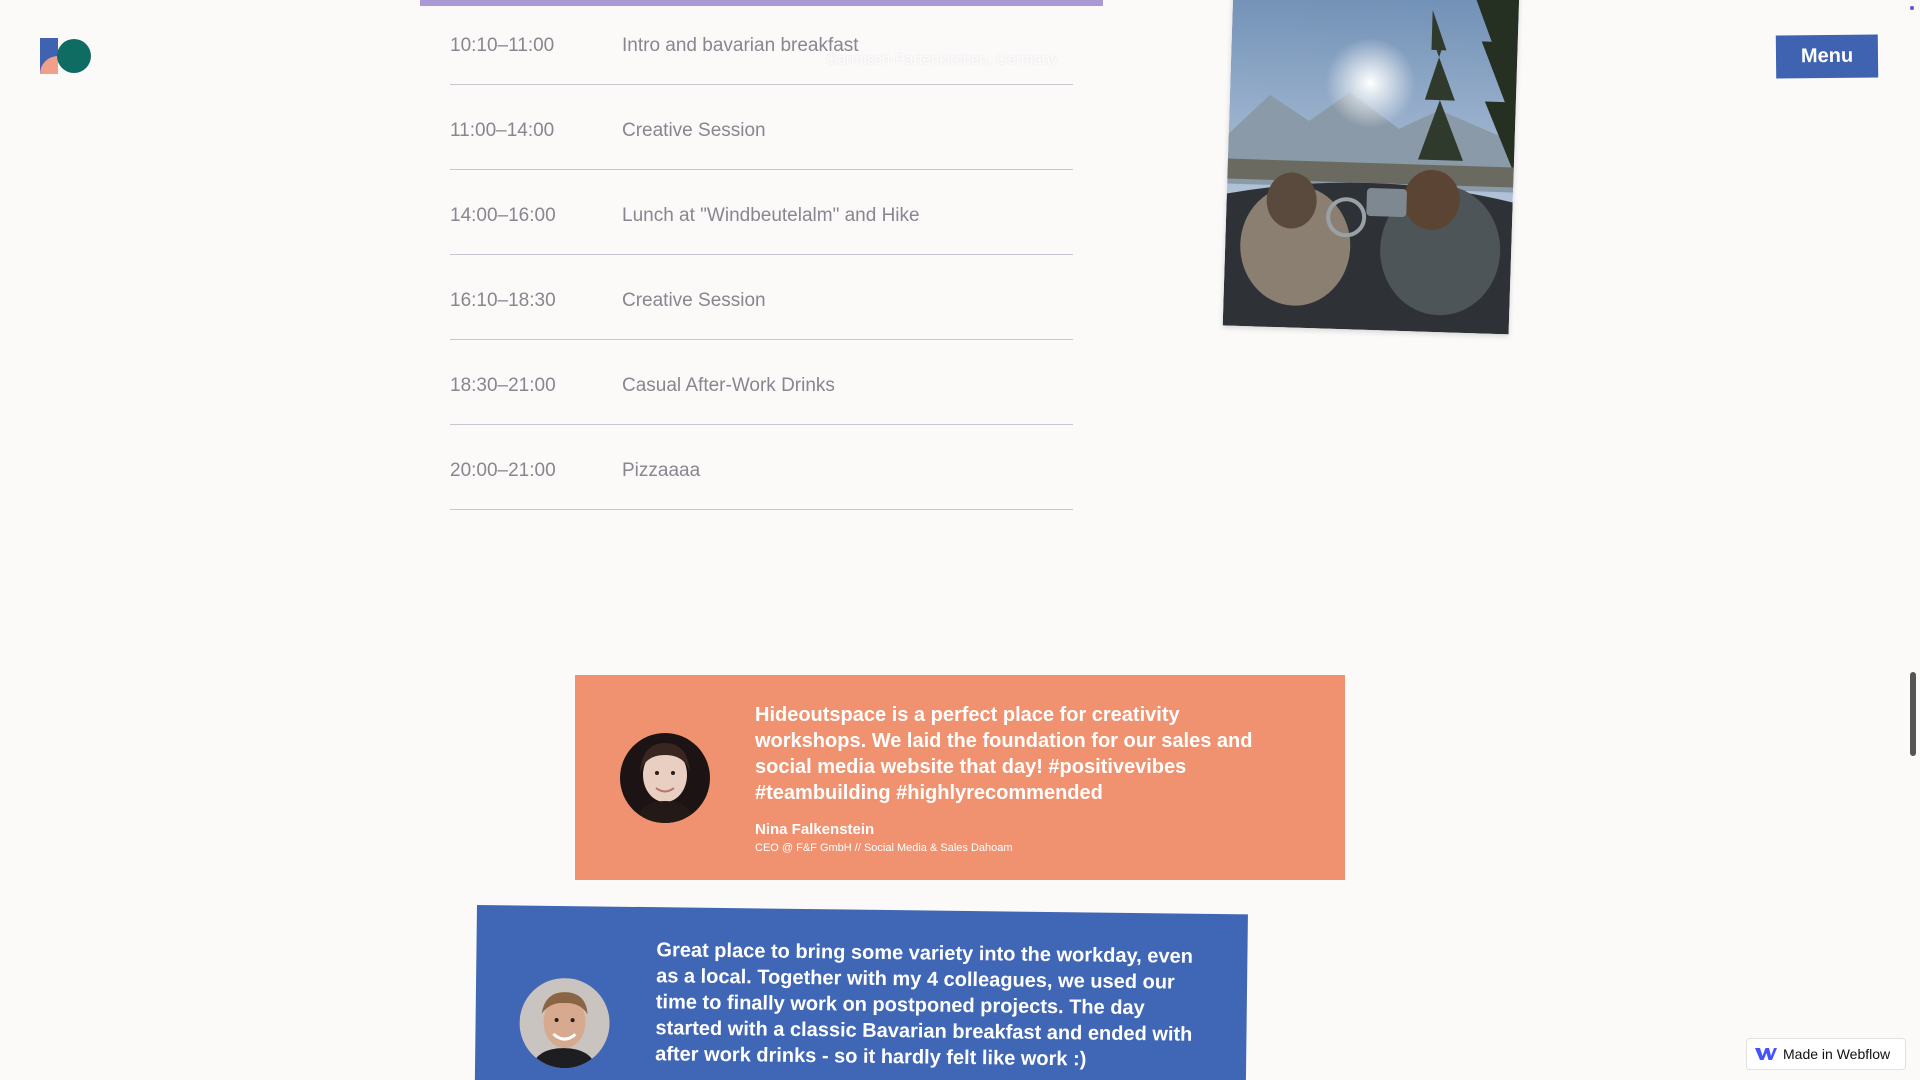 This screenshot has width=1920, height=1080. I want to click on schedule-row: 16:10–18:30 Creative Session, so click(761, 297).